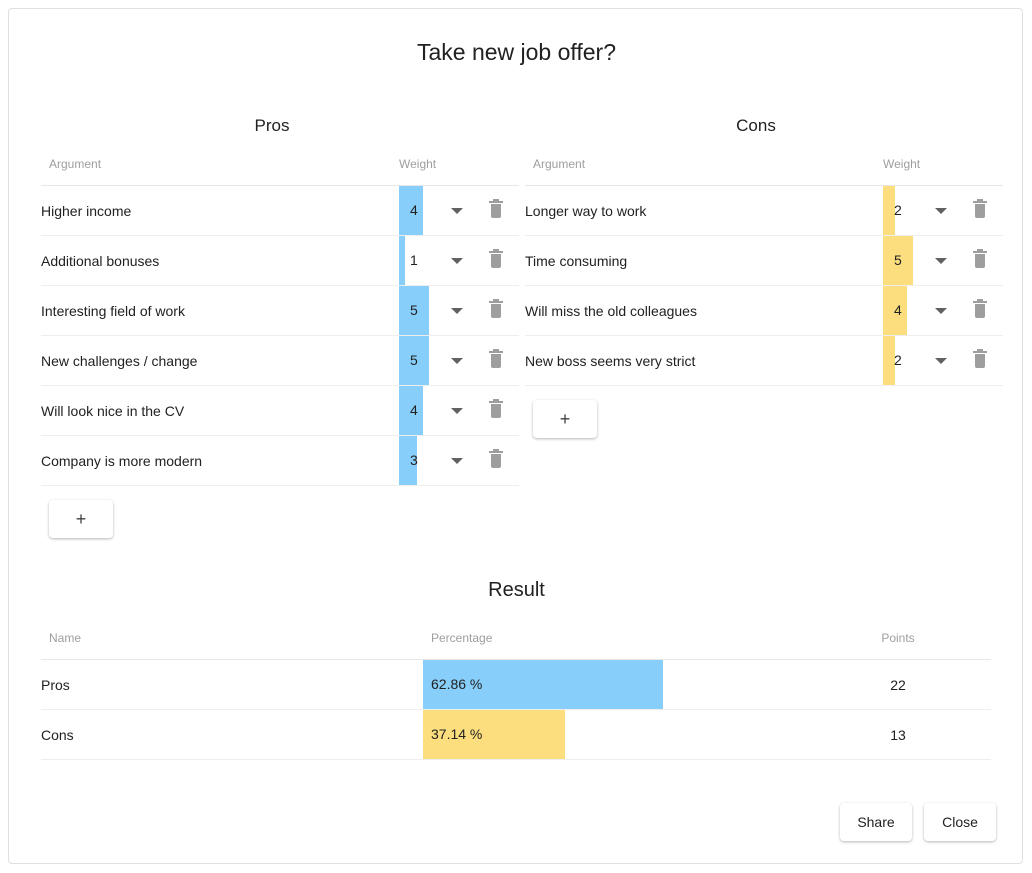 This screenshot has height=873, width=1032. What do you see at coordinates (220, 210) in the screenshot?
I see `argument-text: Higher income` at bounding box center [220, 210].